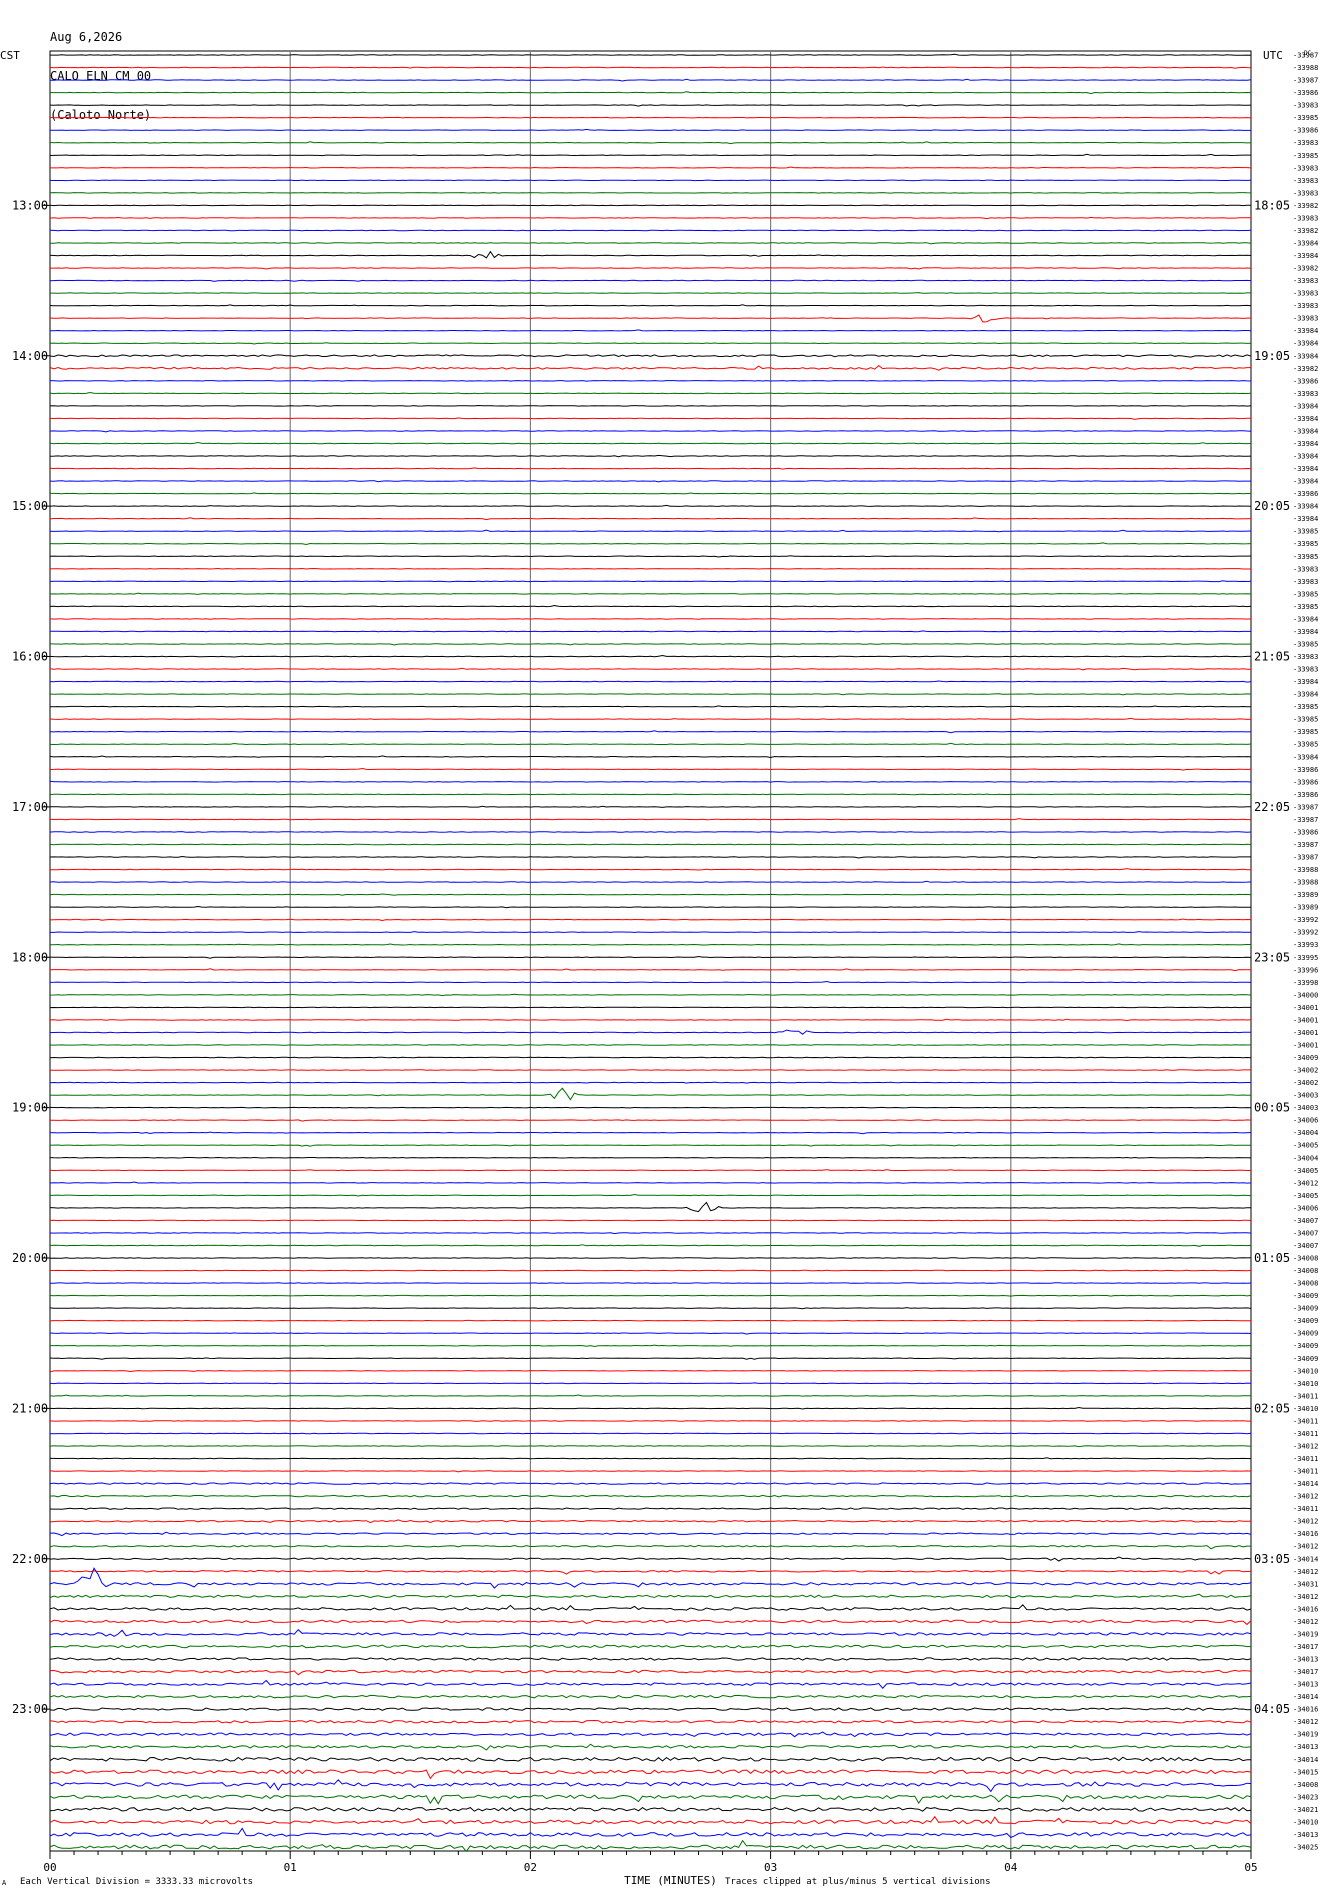 The height and width of the screenshot is (1894, 1330). Describe the element at coordinates (1305, 1848) in the screenshot. I see `dc-offset-label: -34025` at that location.